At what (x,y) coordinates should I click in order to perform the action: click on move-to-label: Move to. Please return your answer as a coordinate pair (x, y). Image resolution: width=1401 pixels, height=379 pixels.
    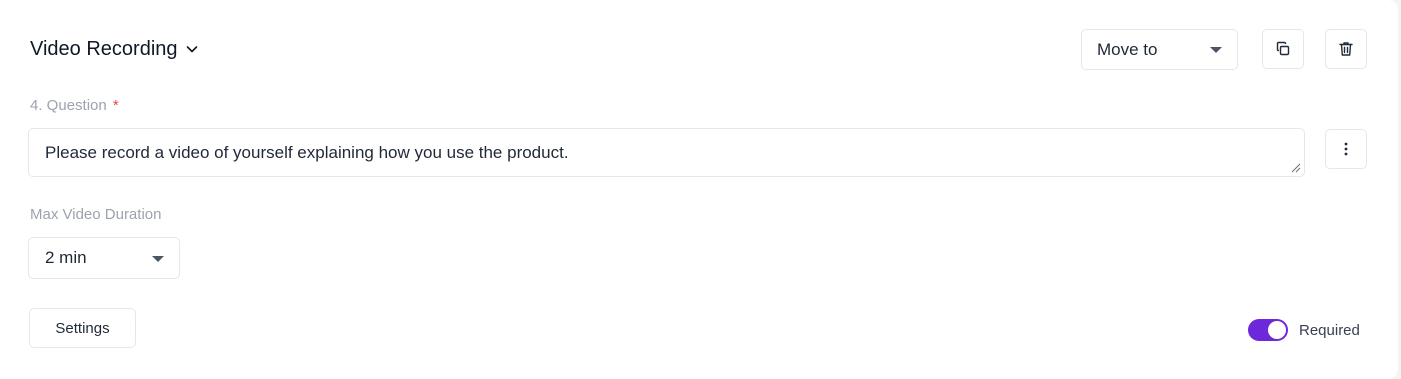
    Looking at the image, I should click on (1127, 49).